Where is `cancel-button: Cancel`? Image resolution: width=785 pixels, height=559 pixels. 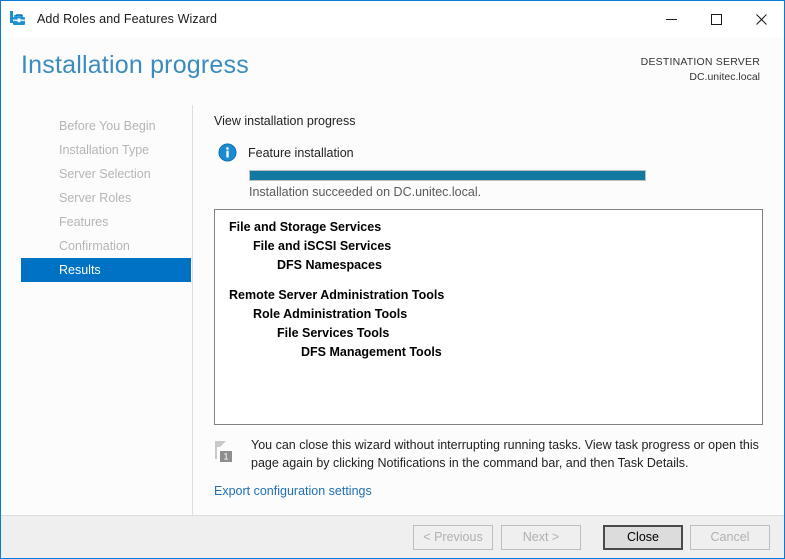
cancel-button: Cancel is located at coordinates (730, 537).